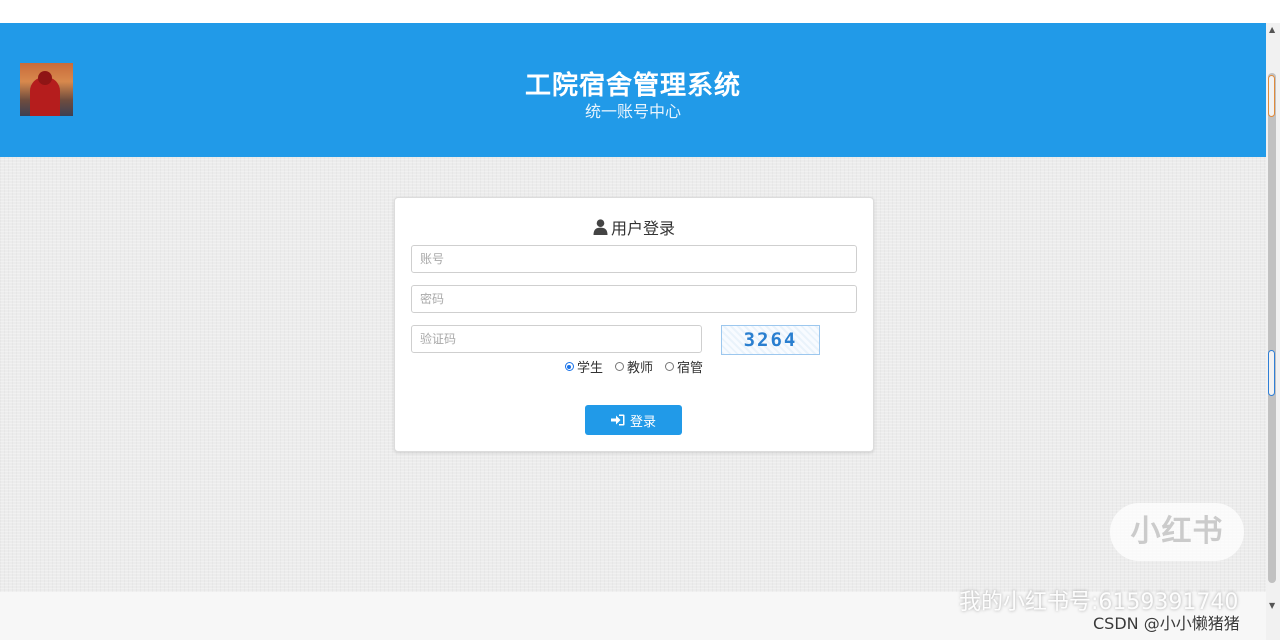 The width and height of the screenshot is (1280, 640). I want to click on radio-dorm-manager, so click(669, 366).